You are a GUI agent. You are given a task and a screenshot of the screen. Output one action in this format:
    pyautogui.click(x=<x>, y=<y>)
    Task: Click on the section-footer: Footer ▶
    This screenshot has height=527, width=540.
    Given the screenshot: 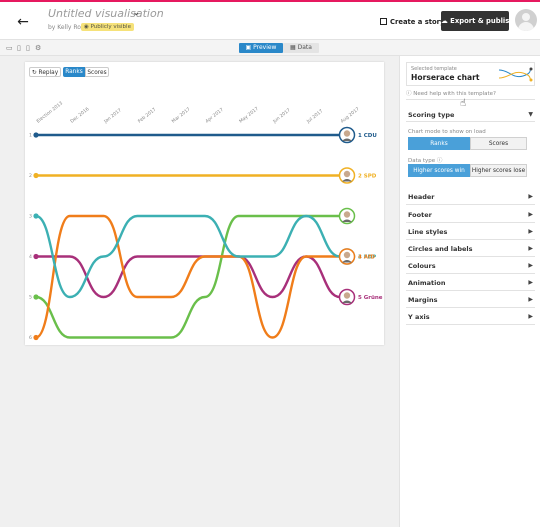 What is the action you would take?
    pyautogui.click(x=470, y=214)
    